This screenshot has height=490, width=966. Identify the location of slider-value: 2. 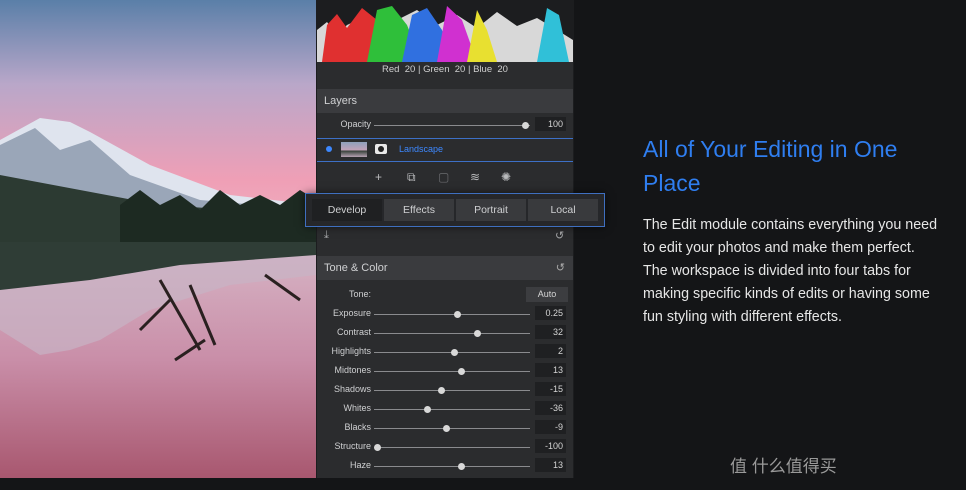
(550, 351).